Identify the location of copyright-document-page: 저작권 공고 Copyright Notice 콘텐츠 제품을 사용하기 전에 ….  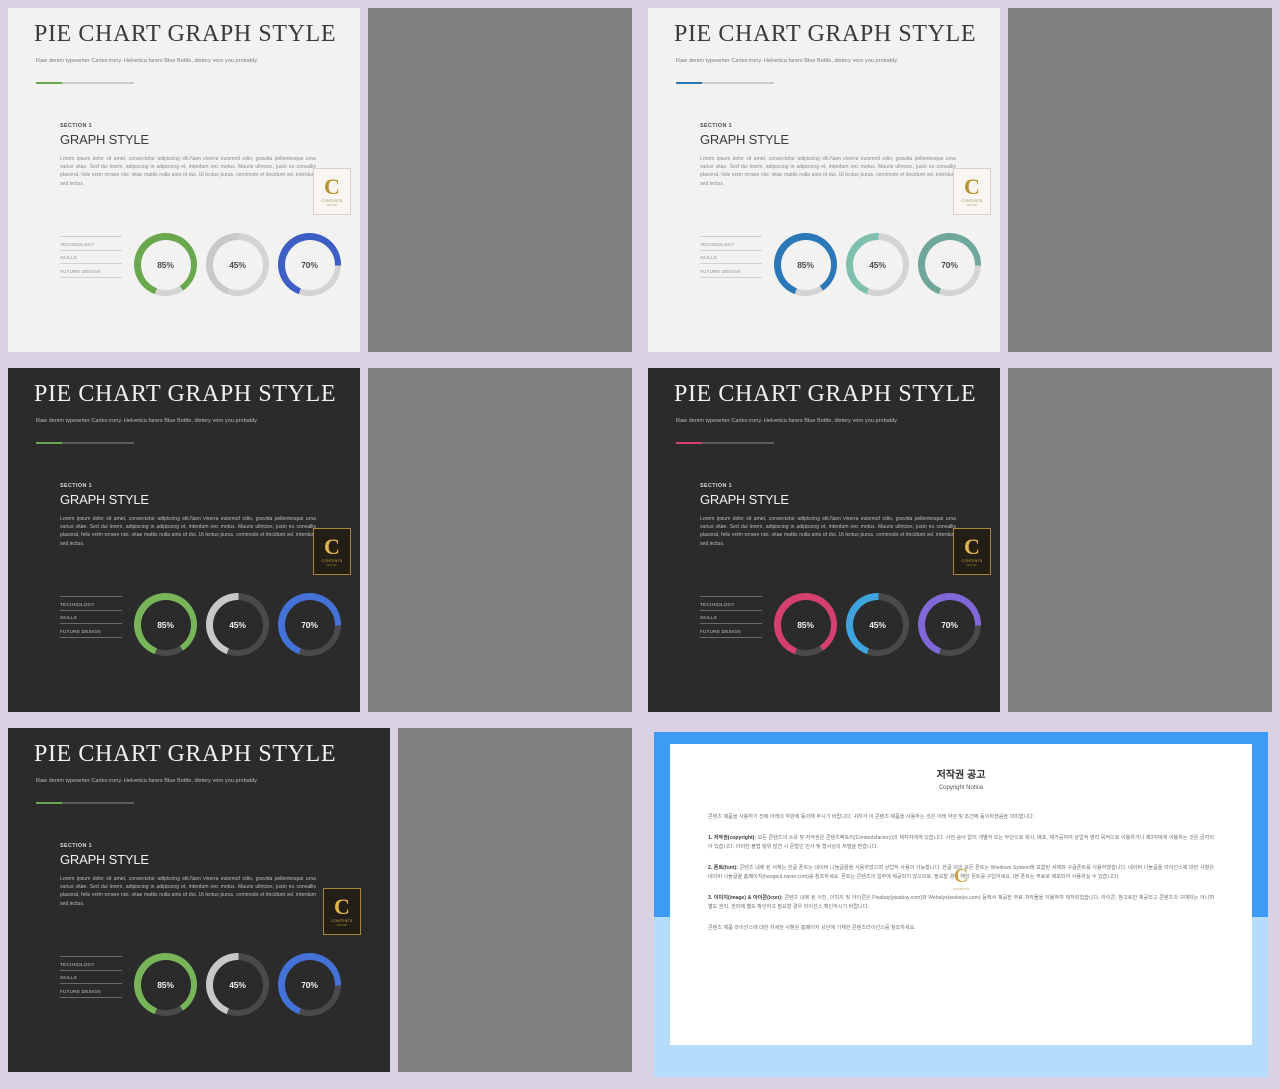
(961, 894).